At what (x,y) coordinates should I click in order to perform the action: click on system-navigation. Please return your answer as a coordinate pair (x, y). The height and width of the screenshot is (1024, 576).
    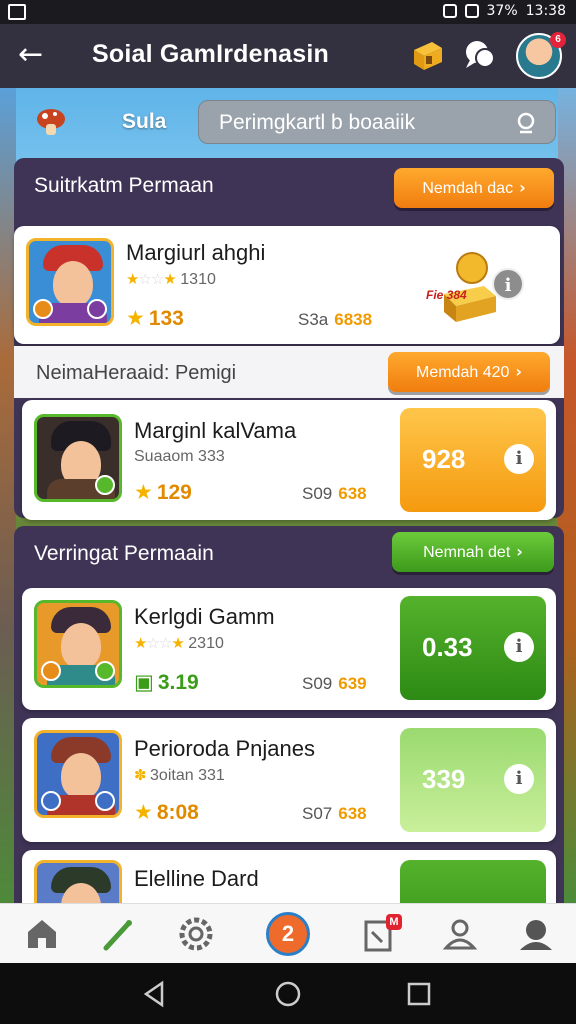
    Looking at the image, I should click on (288, 993).